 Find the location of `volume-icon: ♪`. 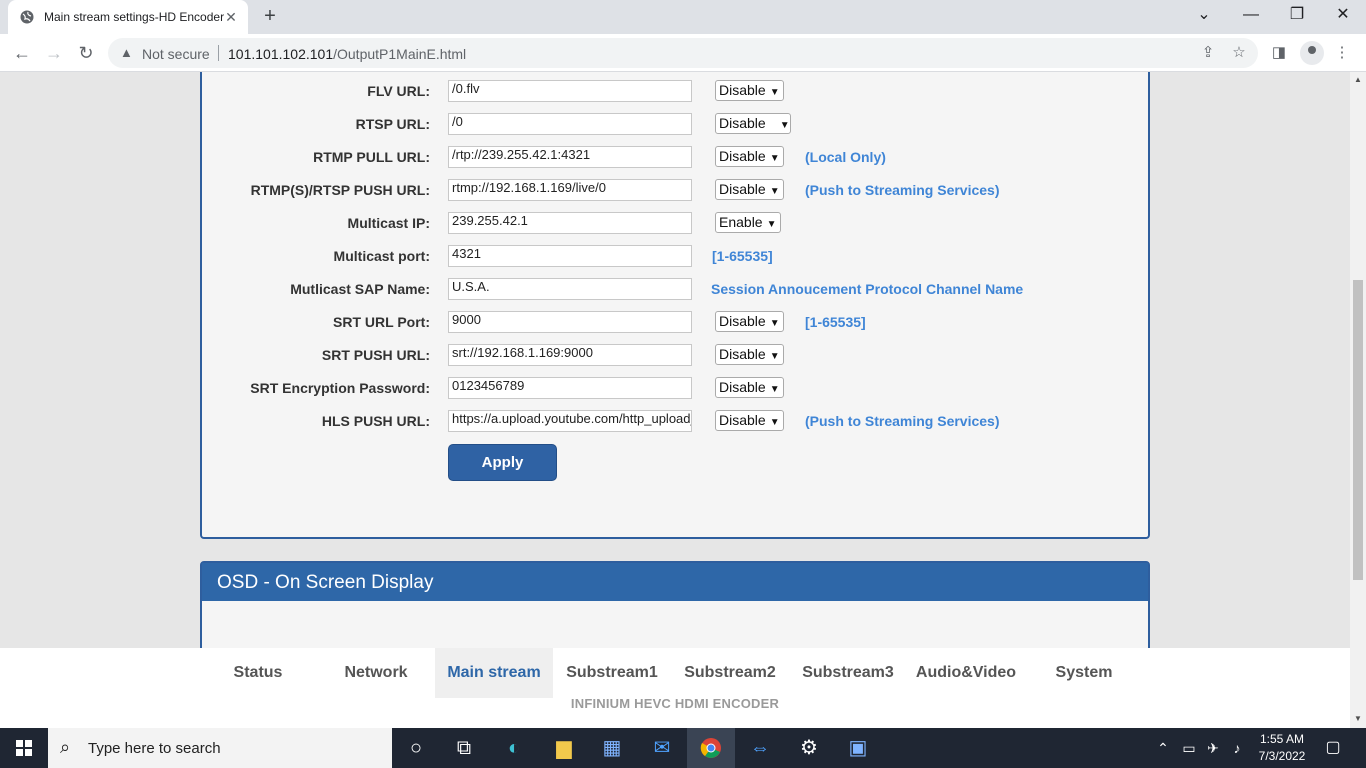

volume-icon: ♪ is located at coordinates (1237, 748).